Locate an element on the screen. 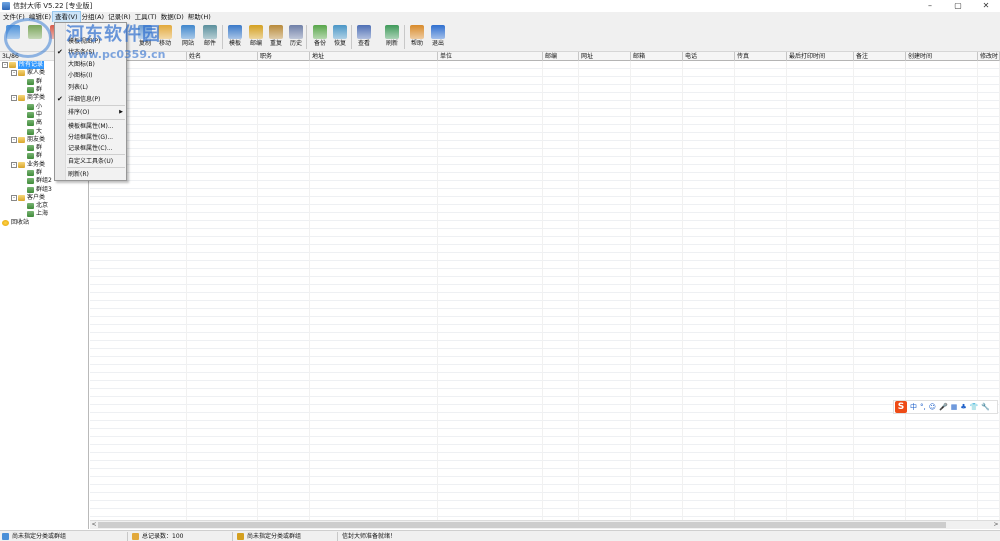  toolbar-button-mail: 邮件 is located at coordinates (210, 37).